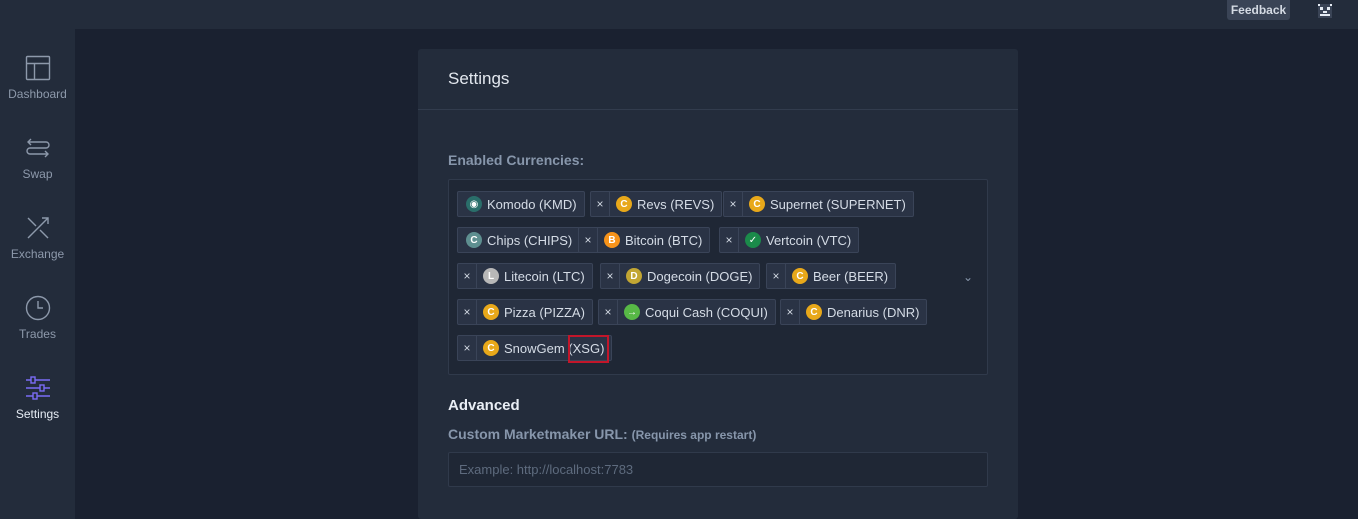 Image resolution: width=1358 pixels, height=519 pixels. Describe the element at coordinates (694, 435) in the screenshot. I see `restart-note: (Requires app restart)` at that location.